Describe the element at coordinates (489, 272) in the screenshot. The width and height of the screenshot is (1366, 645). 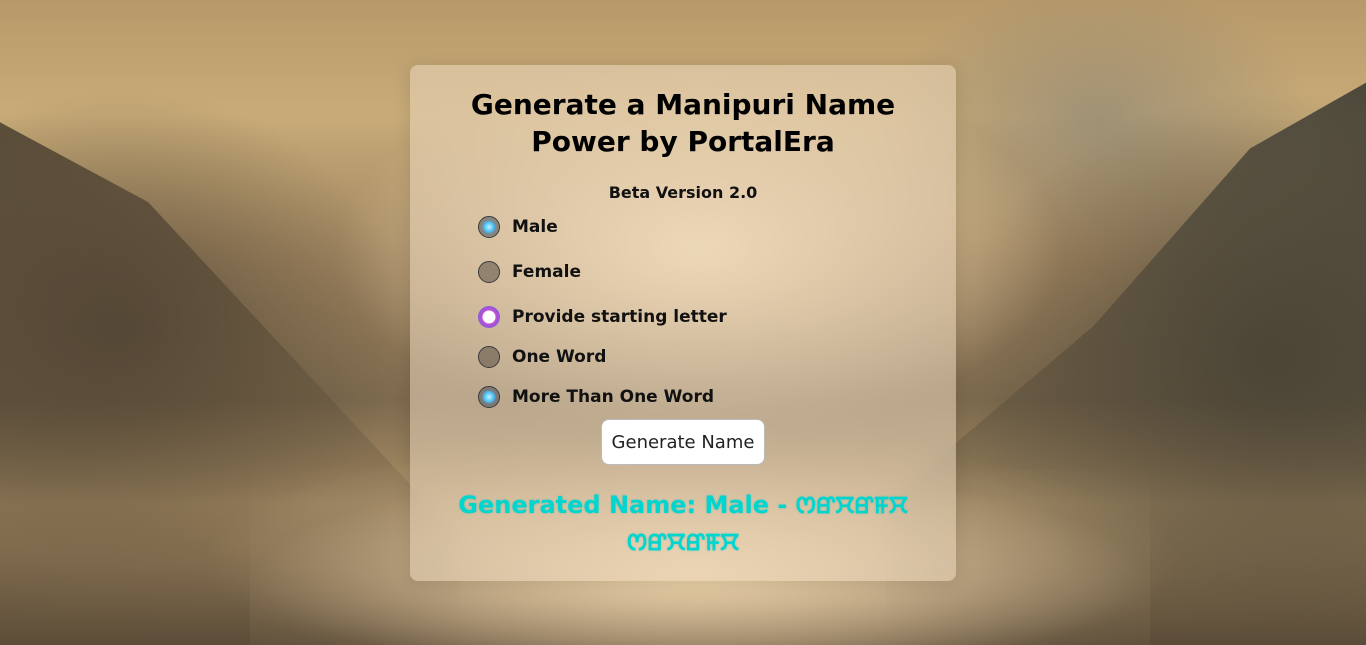
I see `female-radio` at that location.